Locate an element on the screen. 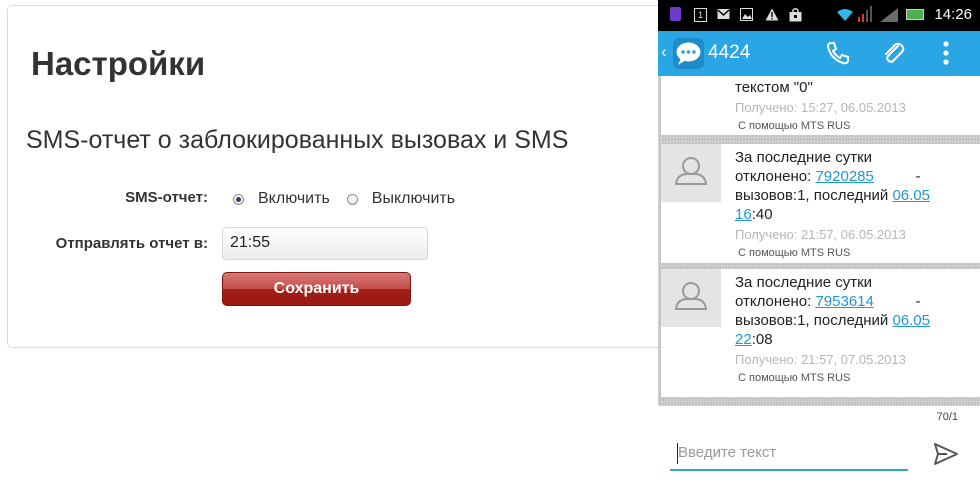  image-icon is located at coordinates (746, 15).